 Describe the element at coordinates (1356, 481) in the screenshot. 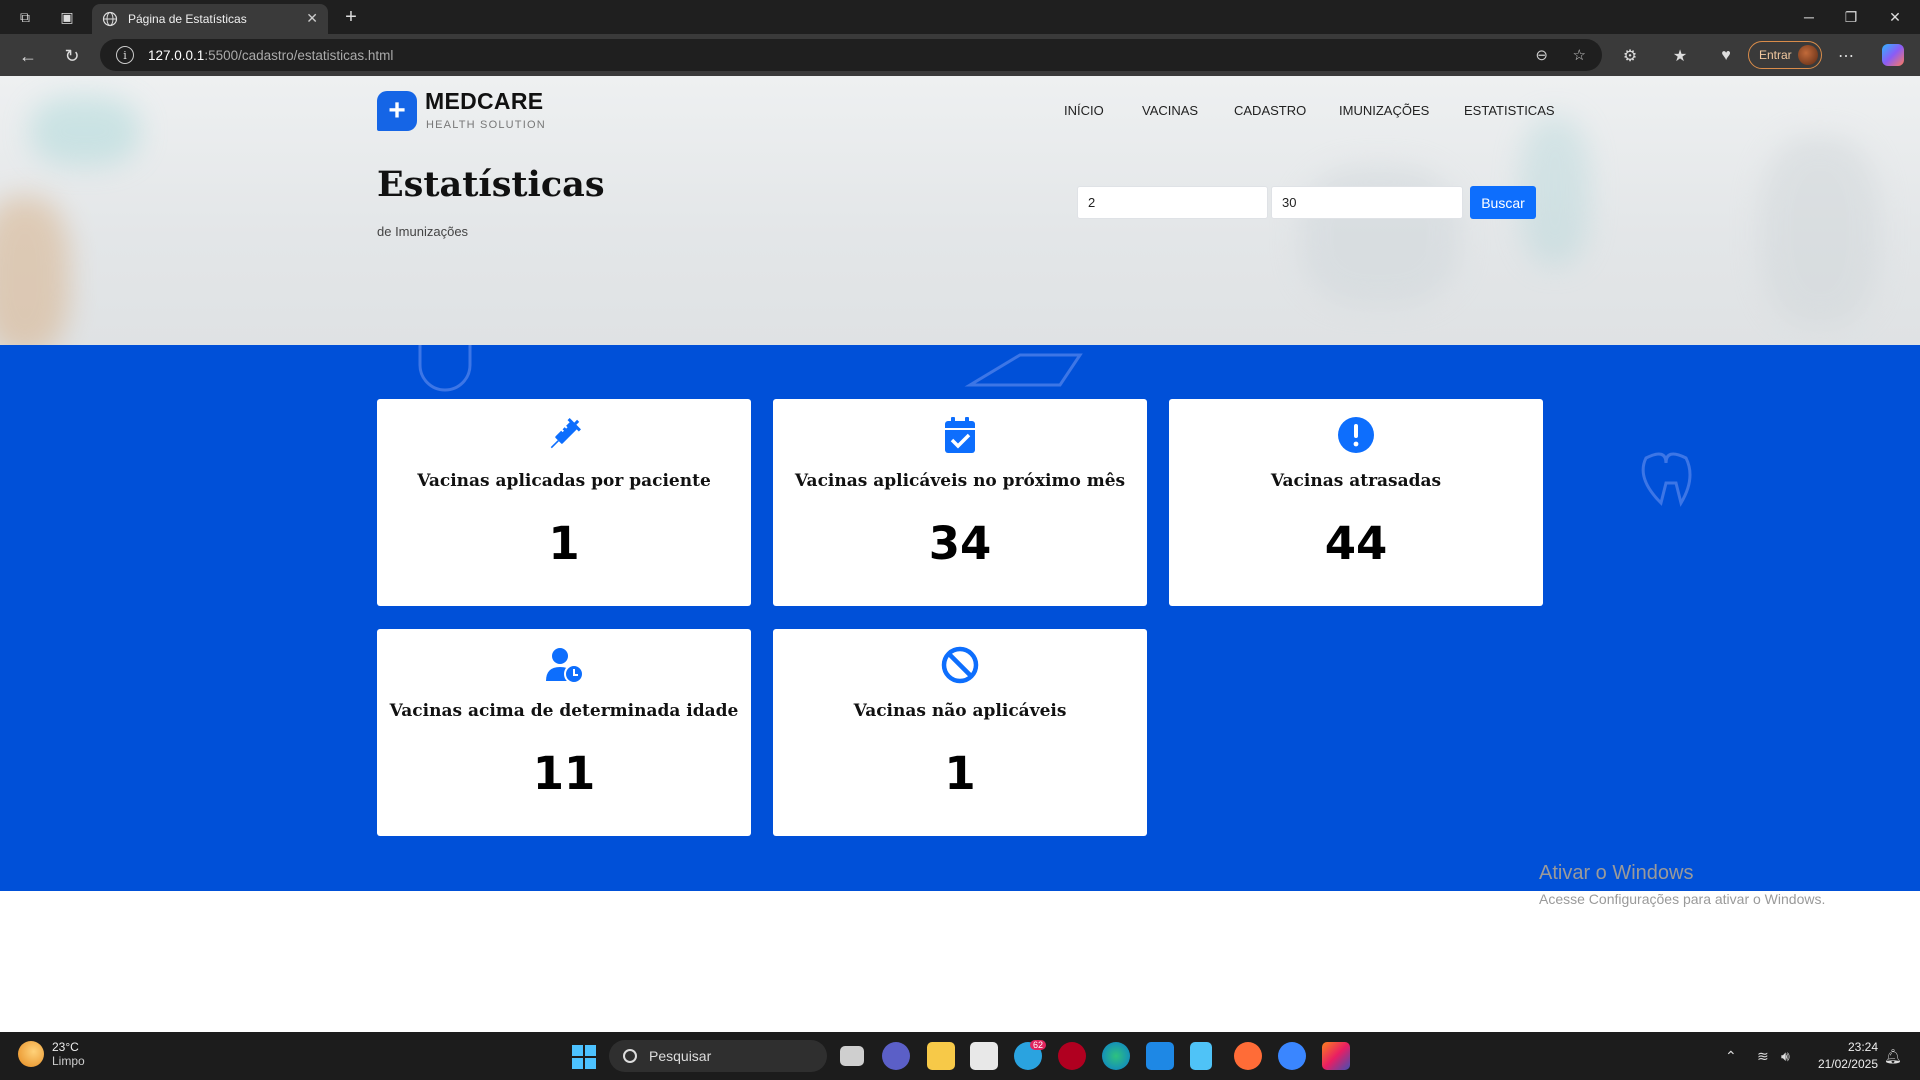

I see `card-title: Vacinas atrasadas` at that location.